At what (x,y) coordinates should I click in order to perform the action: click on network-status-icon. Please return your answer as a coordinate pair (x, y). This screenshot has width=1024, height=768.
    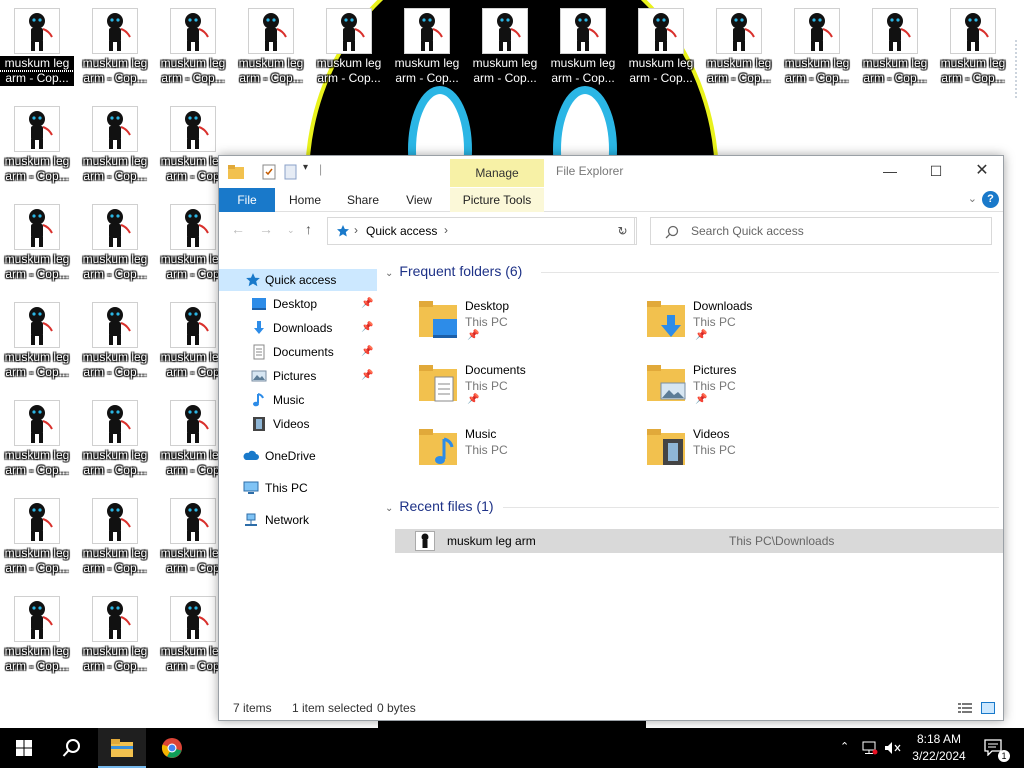
    Looking at the image, I should click on (870, 748).